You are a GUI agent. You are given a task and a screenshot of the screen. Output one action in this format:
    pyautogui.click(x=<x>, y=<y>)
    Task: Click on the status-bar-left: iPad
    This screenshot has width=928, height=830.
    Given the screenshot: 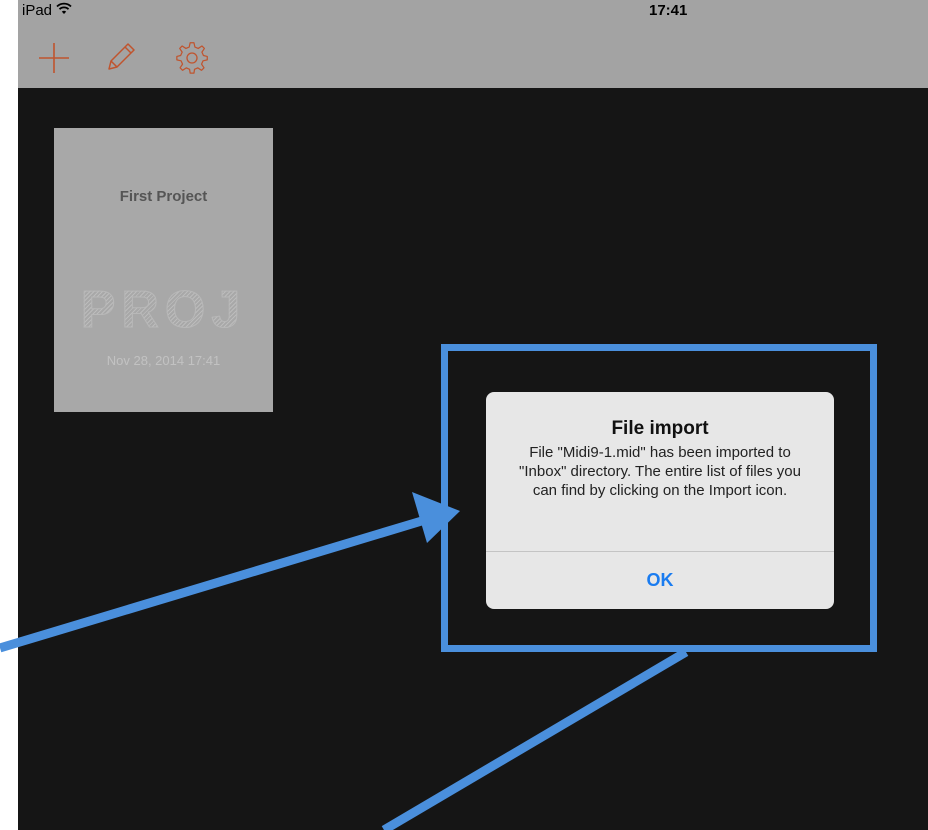 What is the action you would take?
    pyautogui.click(x=47, y=10)
    